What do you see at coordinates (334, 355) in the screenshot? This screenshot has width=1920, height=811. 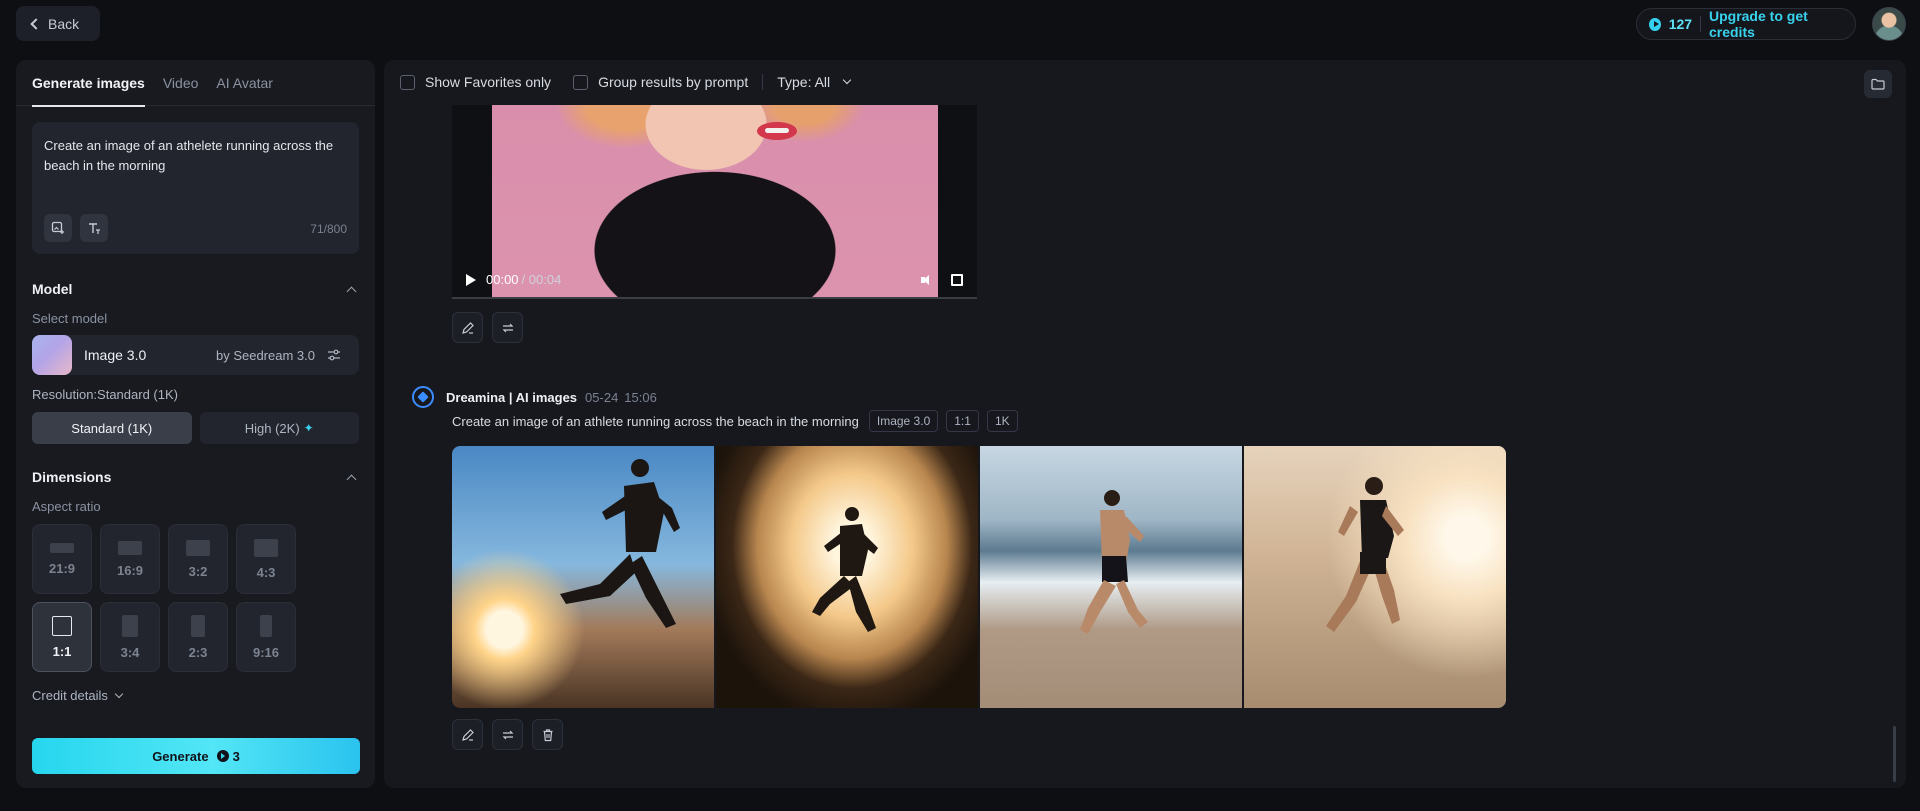 I see `settings-sliders-icon` at bounding box center [334, 355].